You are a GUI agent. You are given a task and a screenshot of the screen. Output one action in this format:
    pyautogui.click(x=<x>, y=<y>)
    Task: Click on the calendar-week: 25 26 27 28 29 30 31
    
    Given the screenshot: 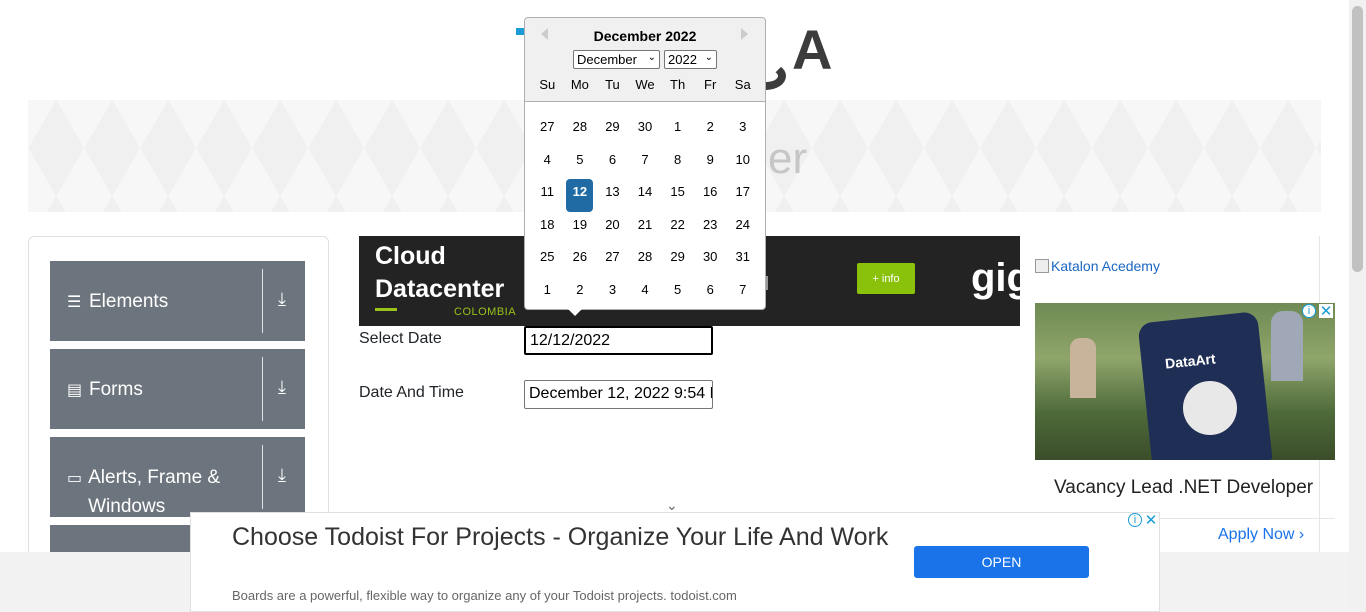 What is the action you would take?
    pyautogui.click(x=645, y=260)
    